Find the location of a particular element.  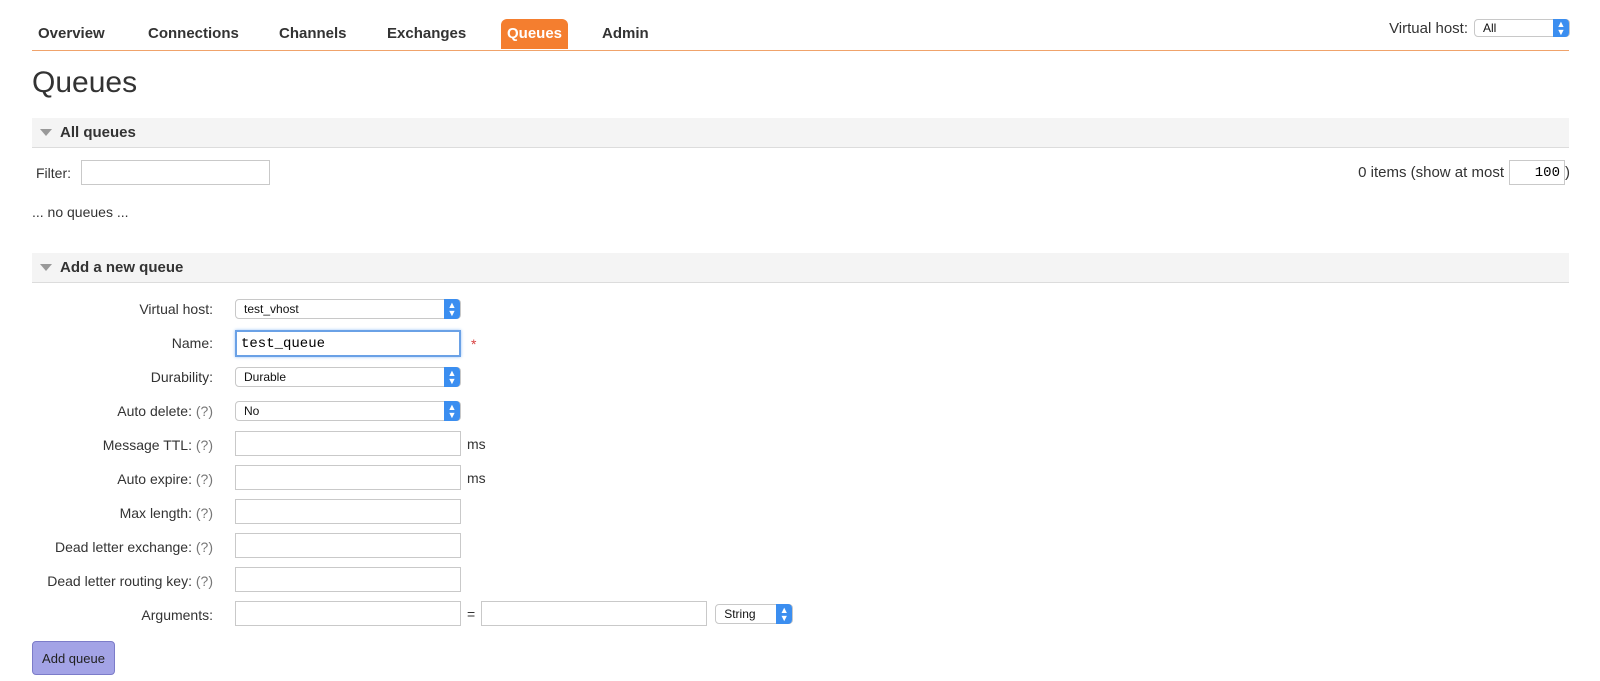

dead-letter-routing-key-field-label: Dead letter routing key: (?) is located at coordinates (130, 581).